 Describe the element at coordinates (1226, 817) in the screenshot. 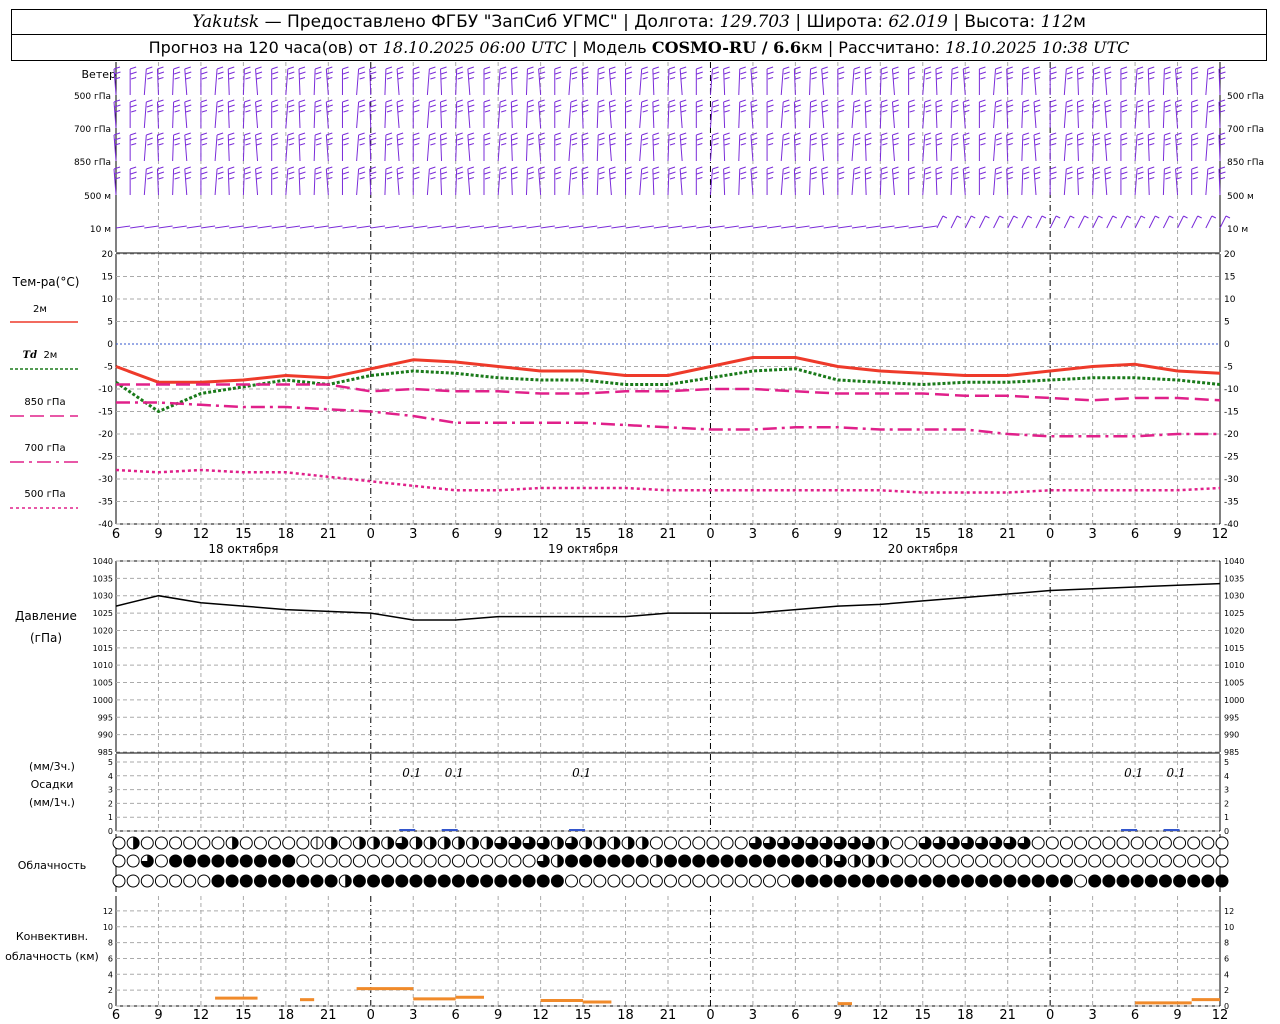

I see `prec-tick-right: 1` at that location.